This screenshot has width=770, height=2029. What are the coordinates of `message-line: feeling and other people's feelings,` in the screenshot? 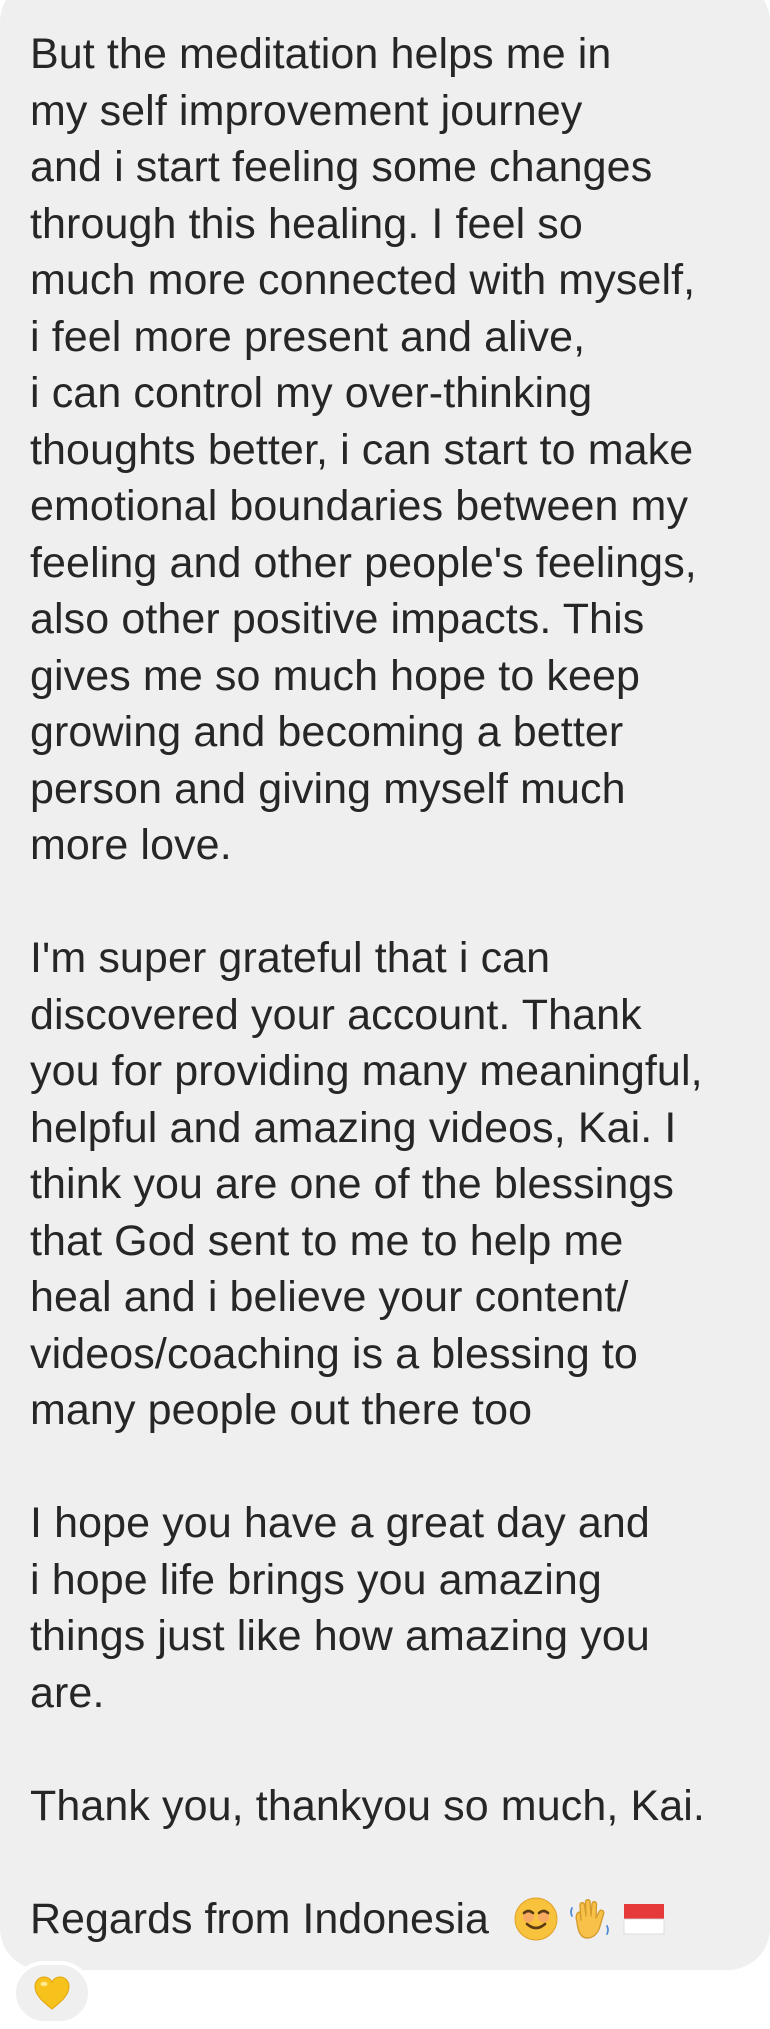 It's located at (363, 562).